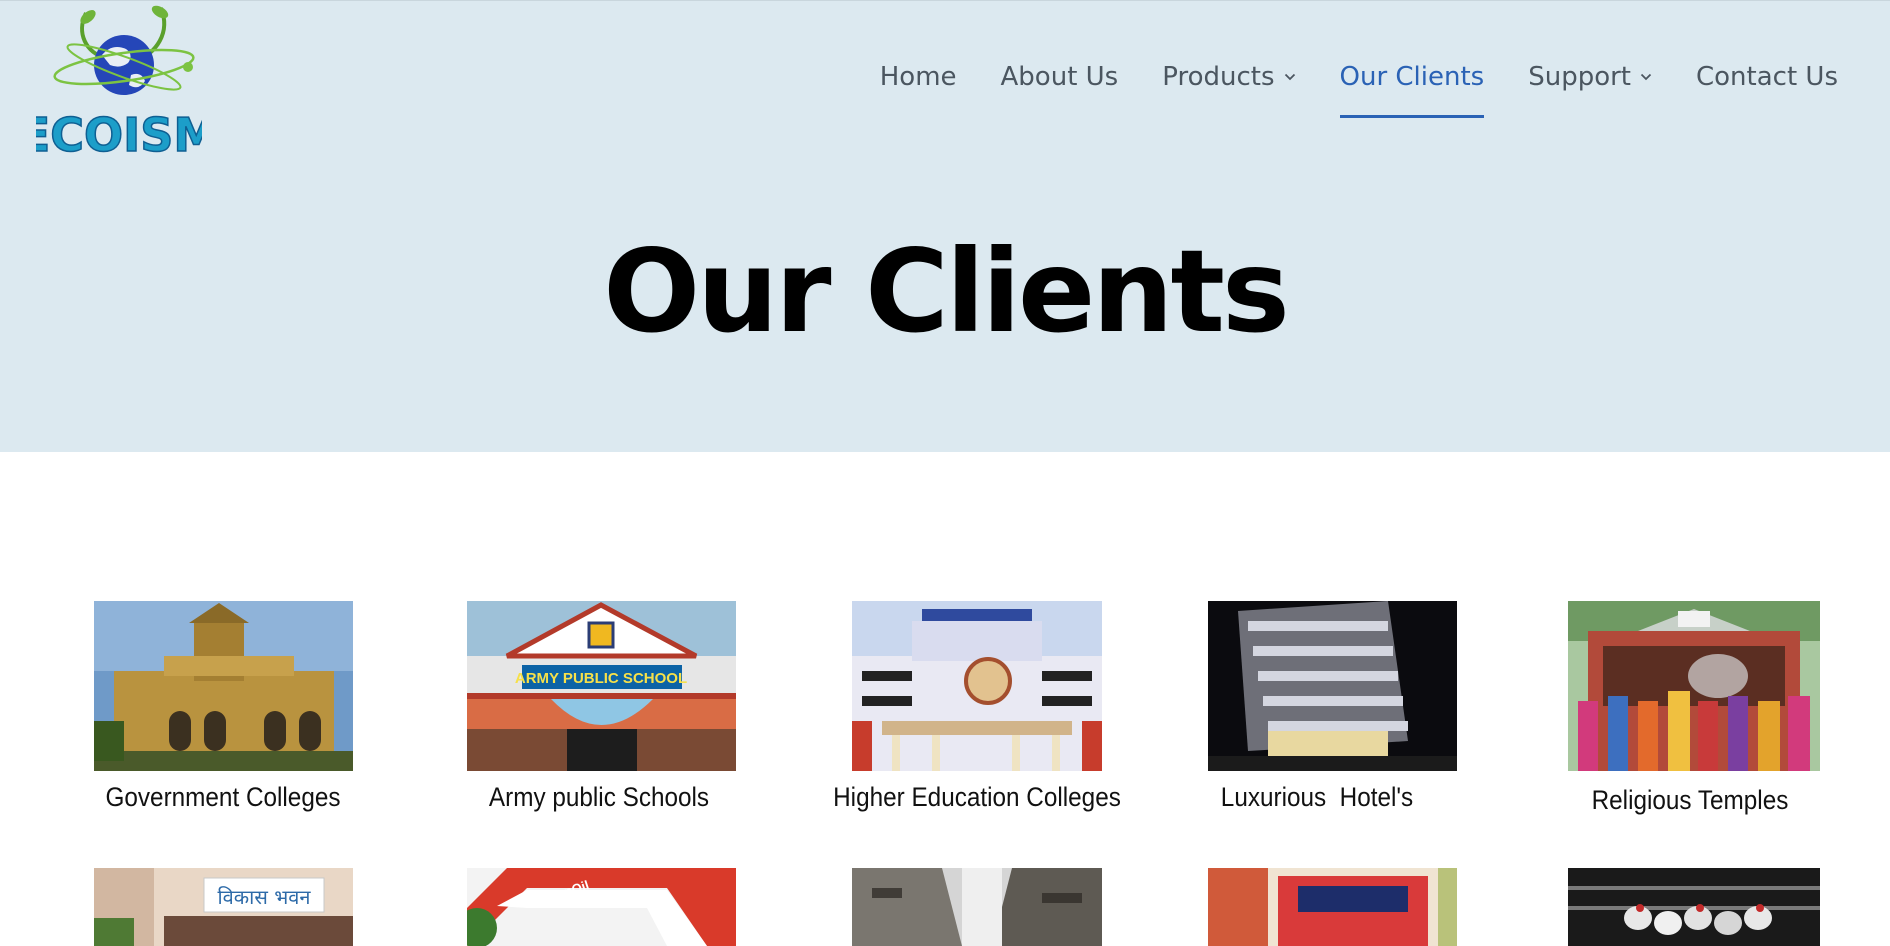 This screenshot has height=946, width=1890. I want to click on nav-contact-us: Contact Us, so click(1767, 77).